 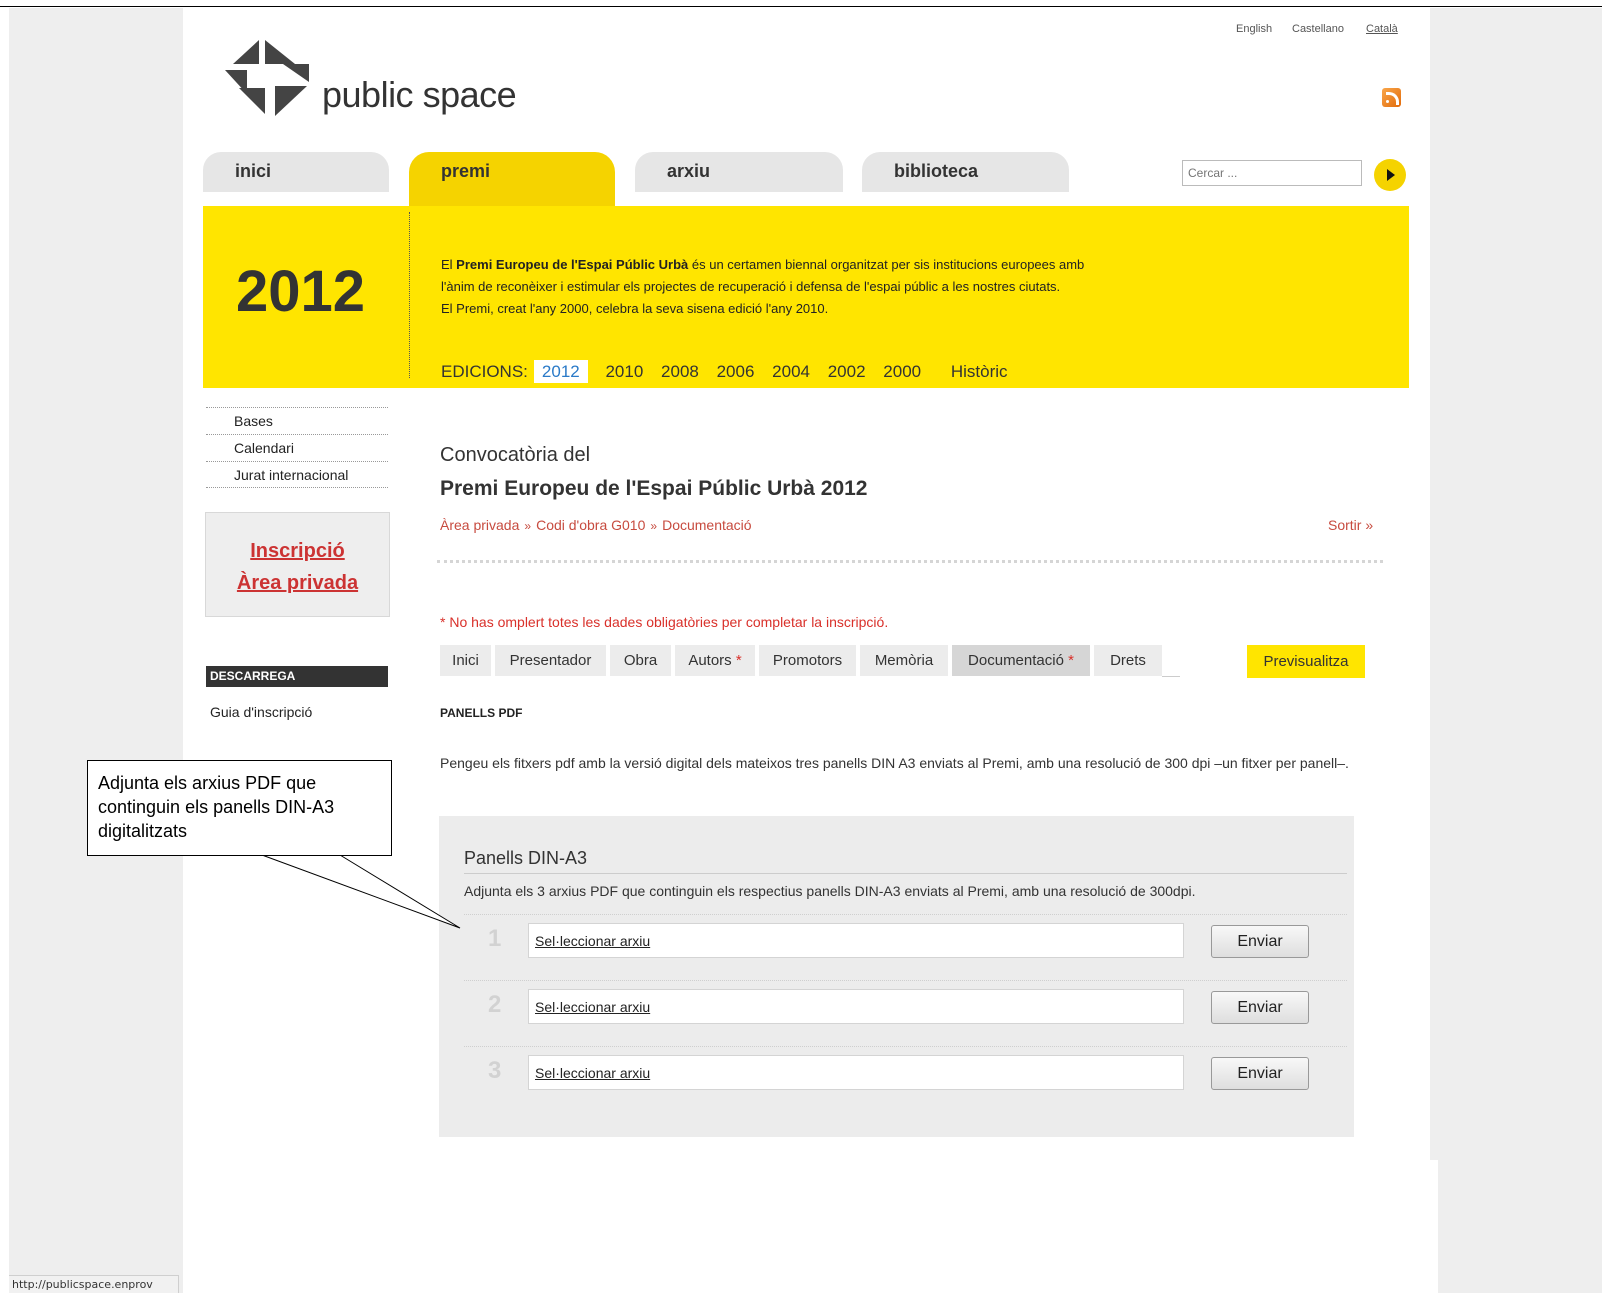 What do you see at coordinates (739, 172) in the screenshot?
I see `nav-tab-arxiu: arxiu` at bounding box center [739, 172].